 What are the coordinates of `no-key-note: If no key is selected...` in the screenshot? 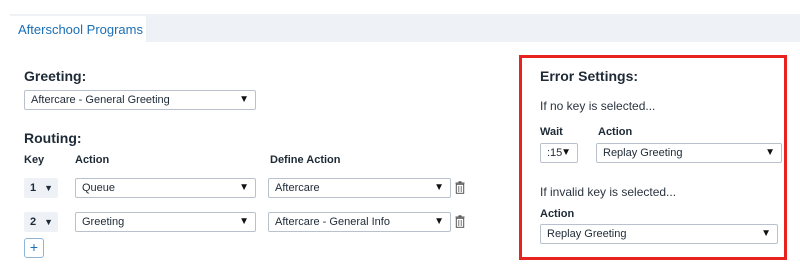 It's located at (598, 106).